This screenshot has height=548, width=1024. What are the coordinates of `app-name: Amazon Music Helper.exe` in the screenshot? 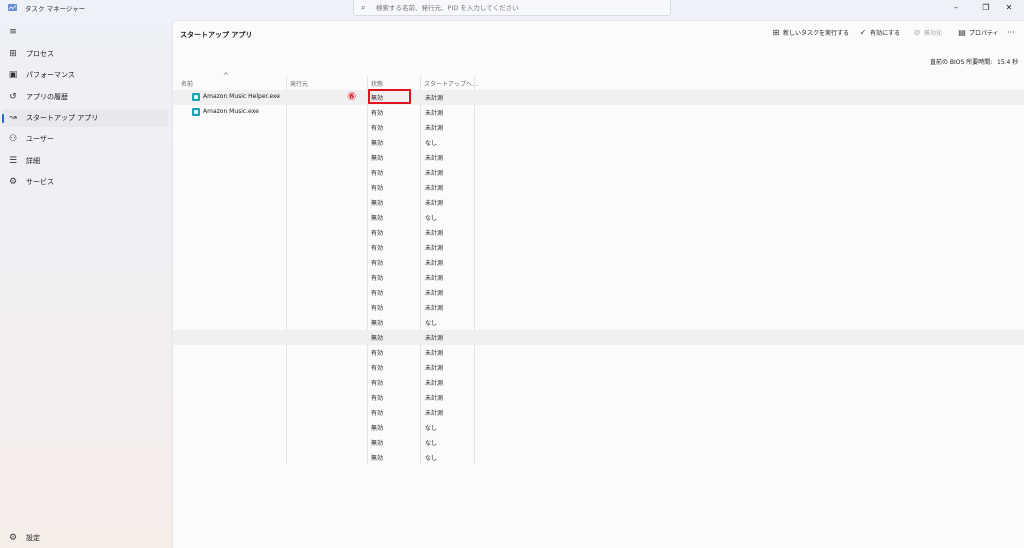 It's located at (241, 96).